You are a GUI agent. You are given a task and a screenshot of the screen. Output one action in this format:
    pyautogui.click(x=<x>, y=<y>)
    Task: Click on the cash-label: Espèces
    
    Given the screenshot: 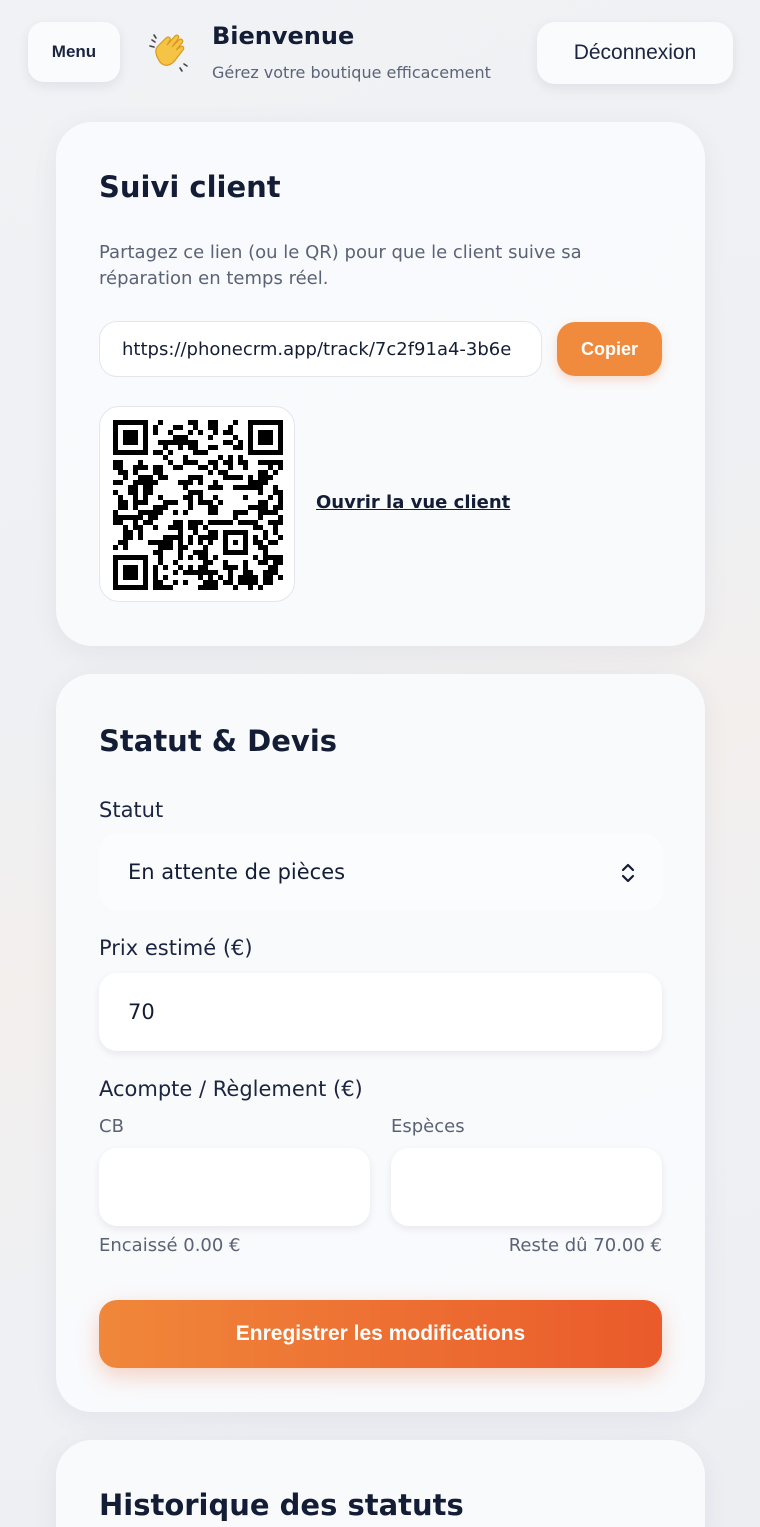 What is the action you would take?
    pyautogui.click(x=428, y=1126)
    